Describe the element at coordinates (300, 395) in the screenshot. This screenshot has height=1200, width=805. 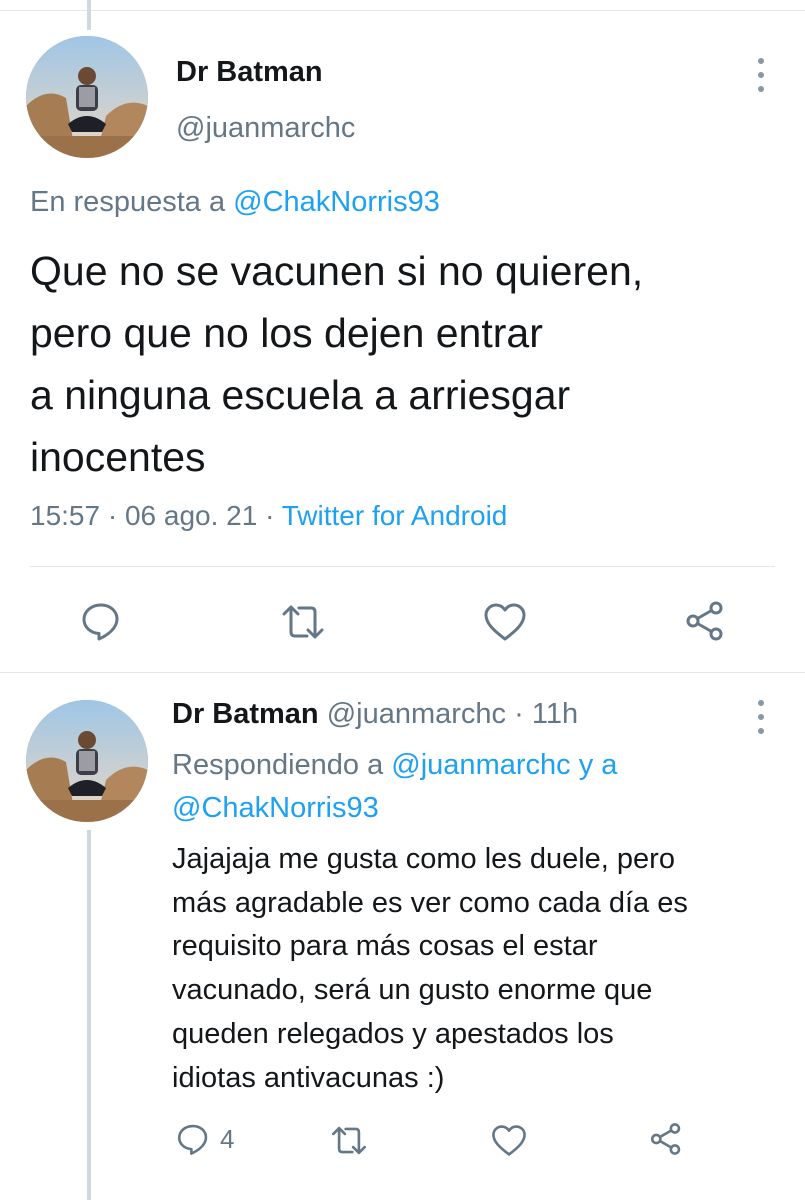
I see `tweet-text-line: a ninguna escuela a arriesgar` at that location.